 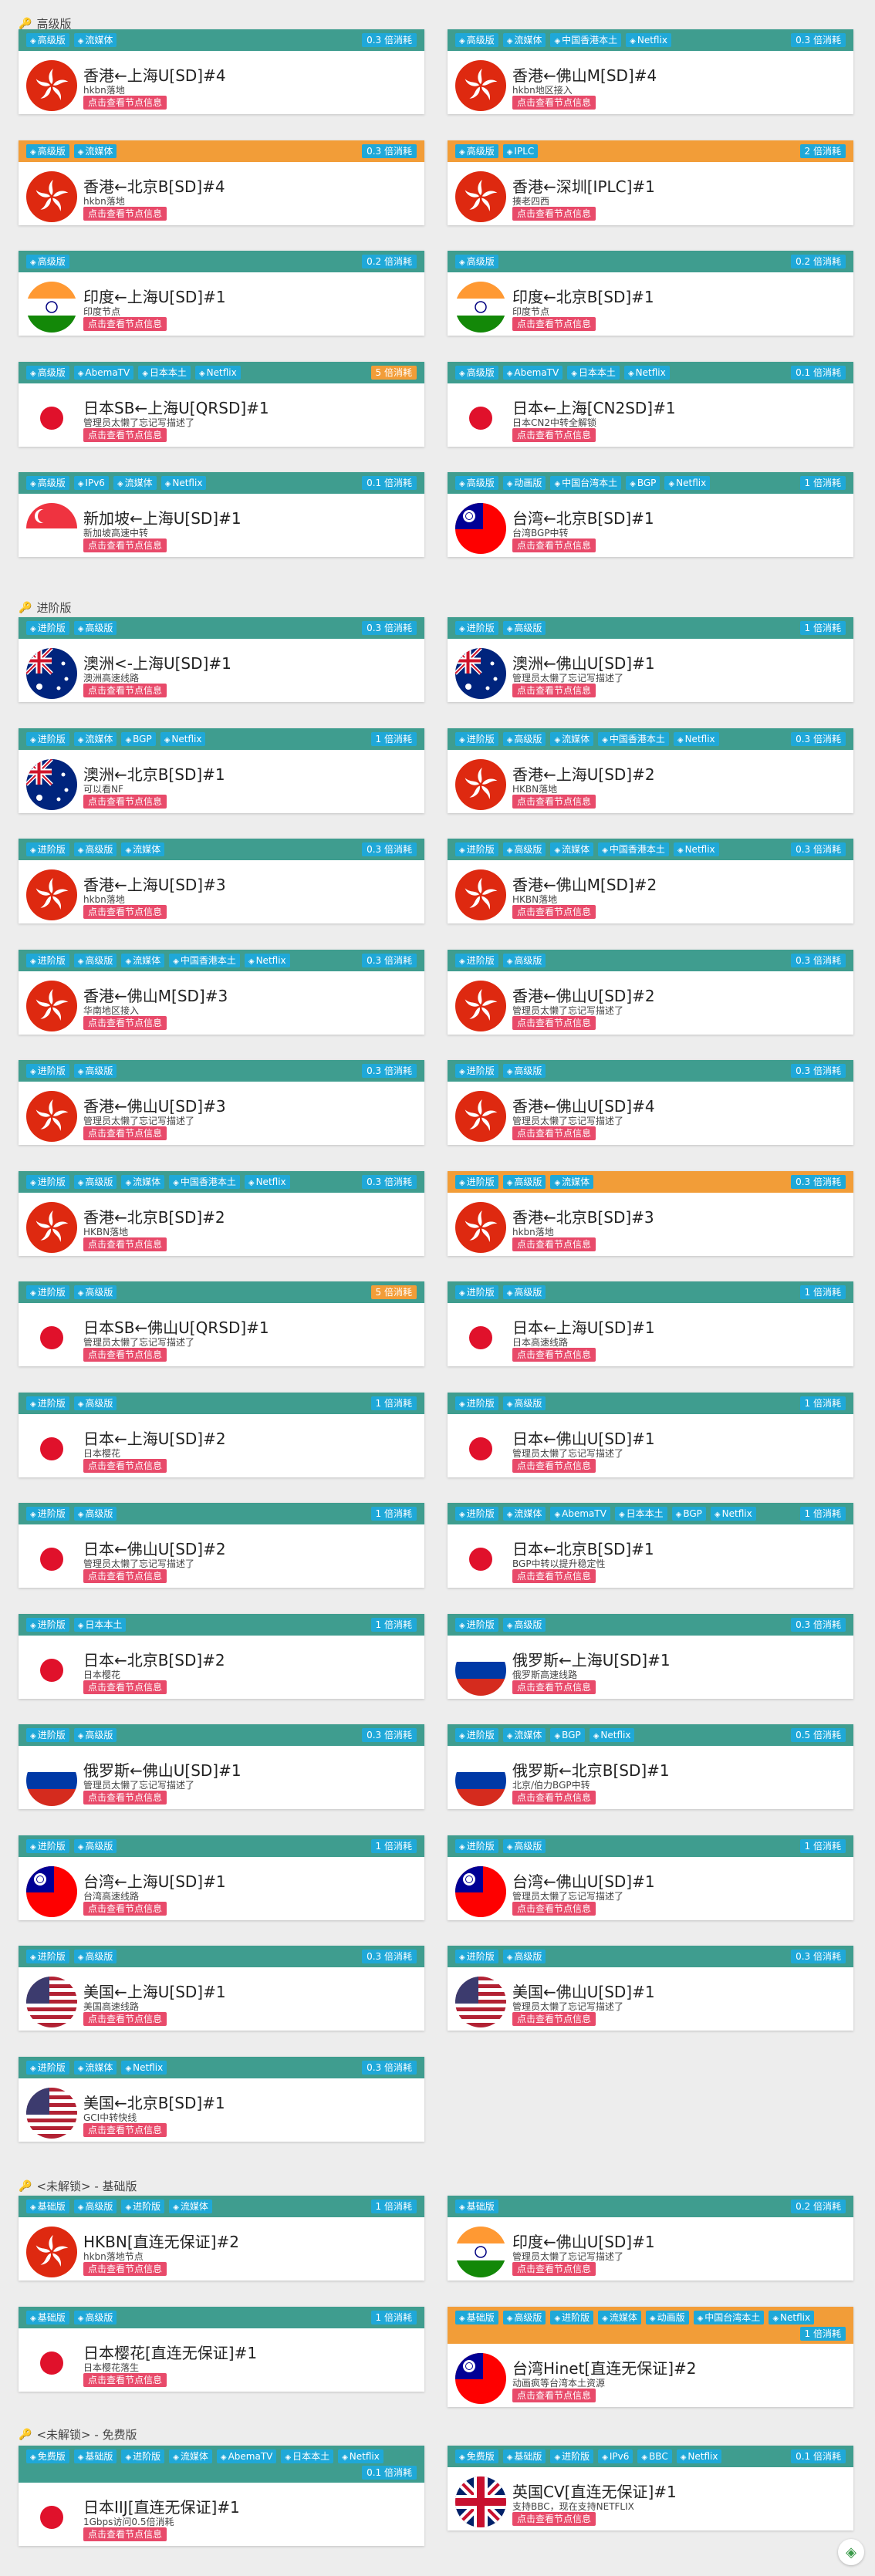 What do you see at coordinates (51, 850) in the screenshot?
I see `tag-label: 进阶版` at bounding box center [51, 850].